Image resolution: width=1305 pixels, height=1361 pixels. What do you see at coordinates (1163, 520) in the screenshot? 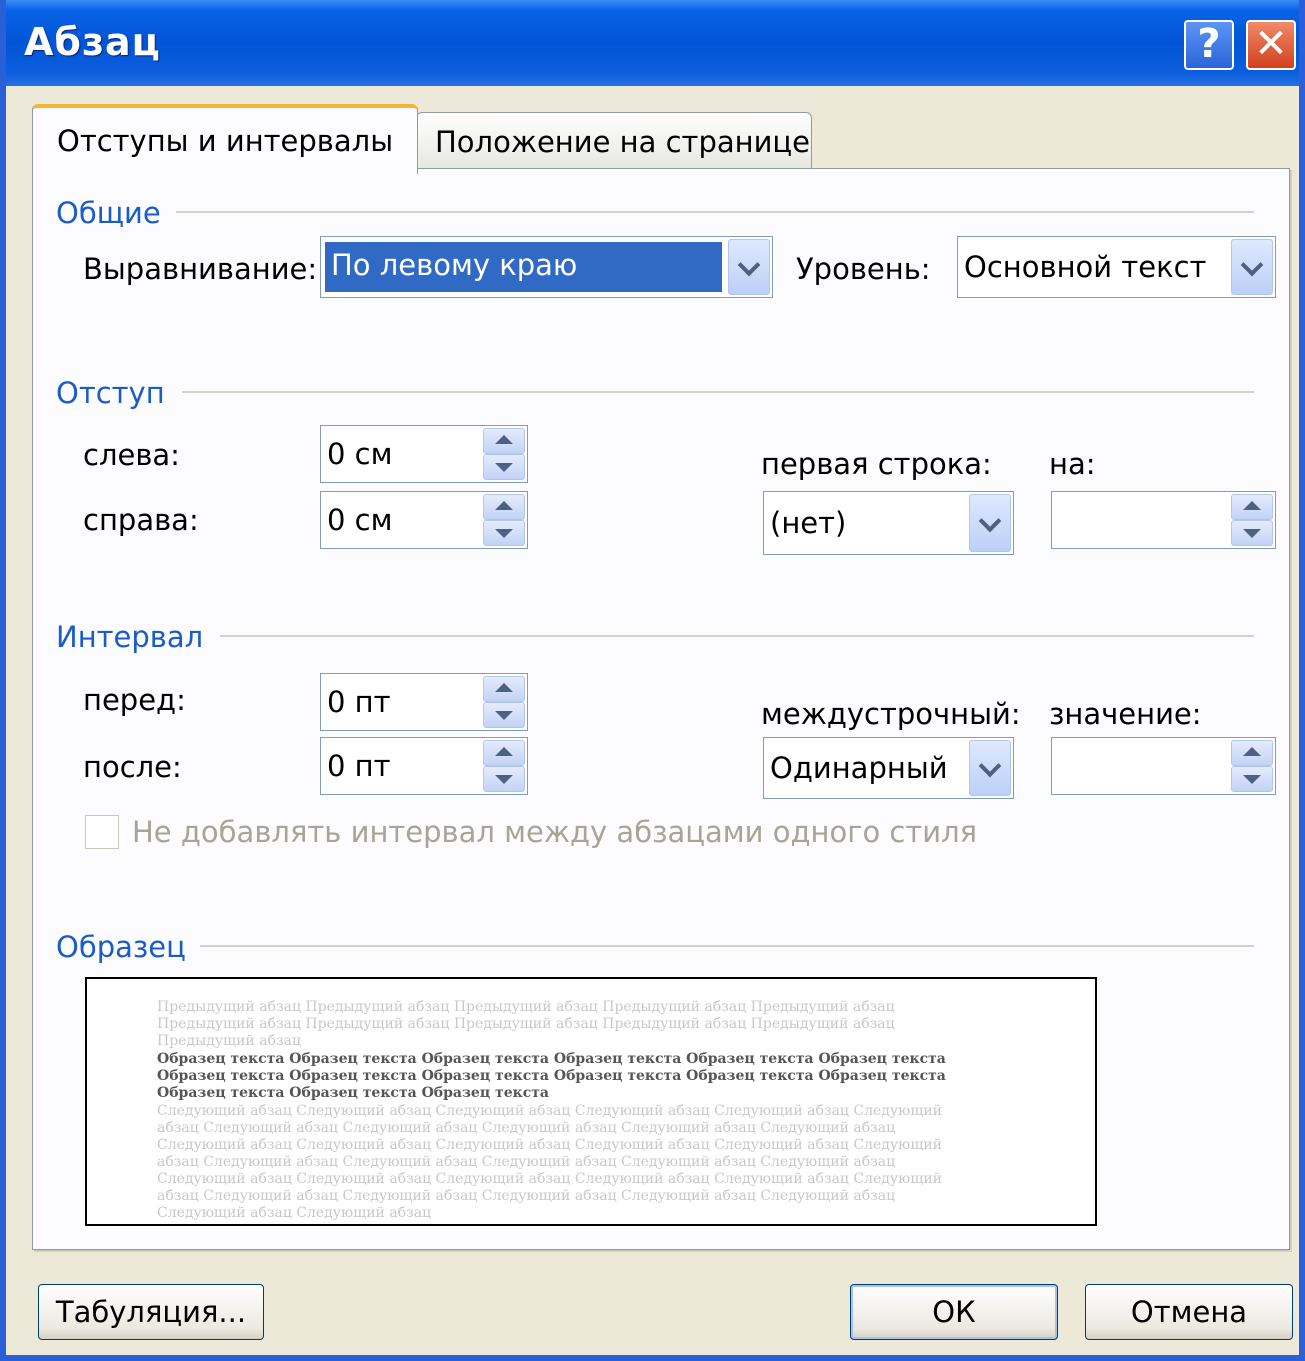
I see `by-spinner` at bounding box center [1163, 520].